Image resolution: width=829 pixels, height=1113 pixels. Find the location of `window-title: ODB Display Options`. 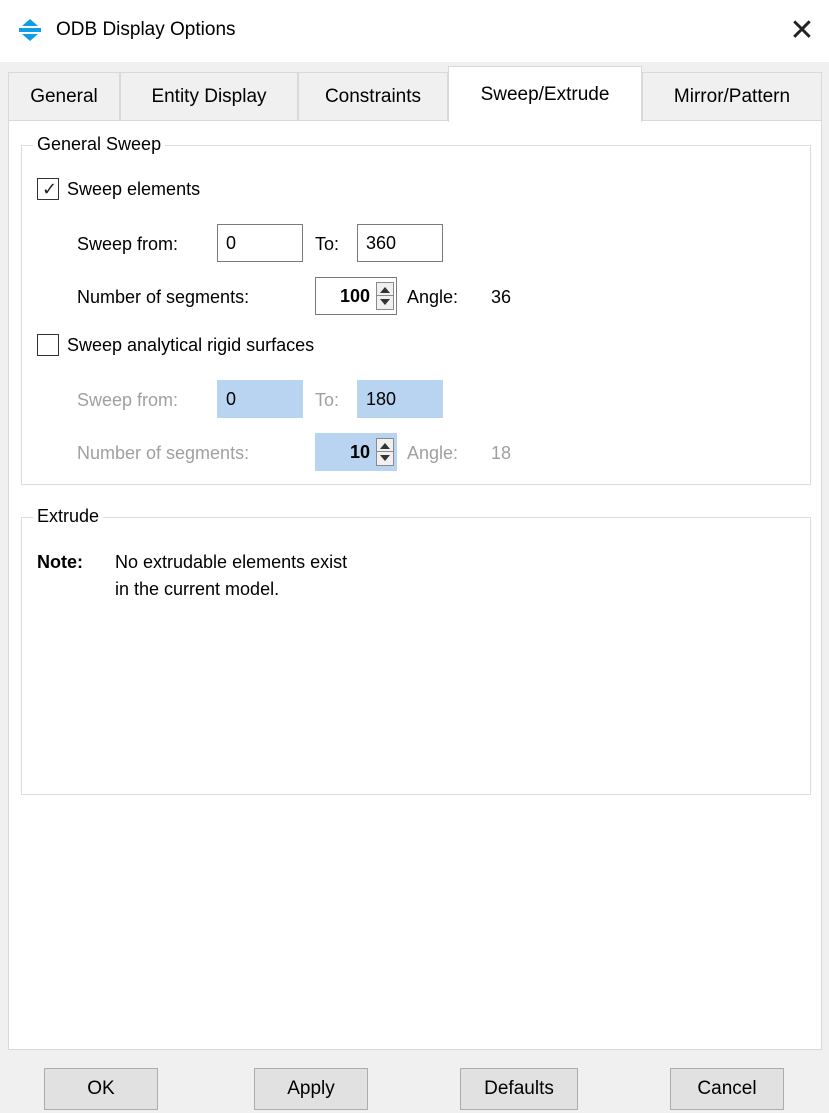

window-title: ODB Display Options is located at coordinates (146, 29).